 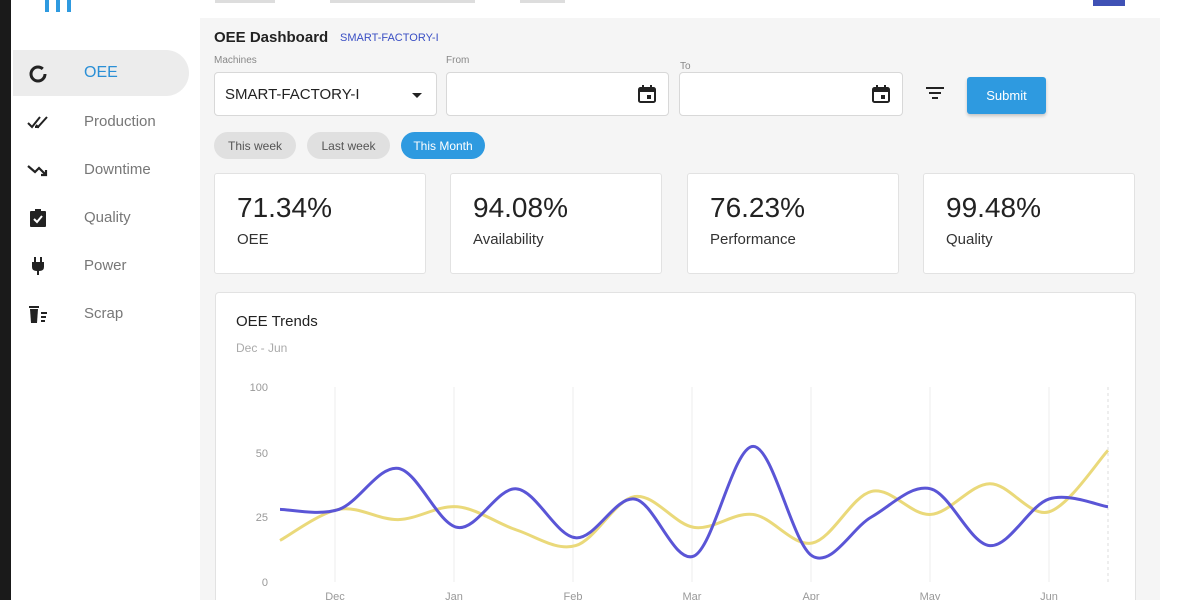 I want to click on plug-icon, so click(x=38, y=266).